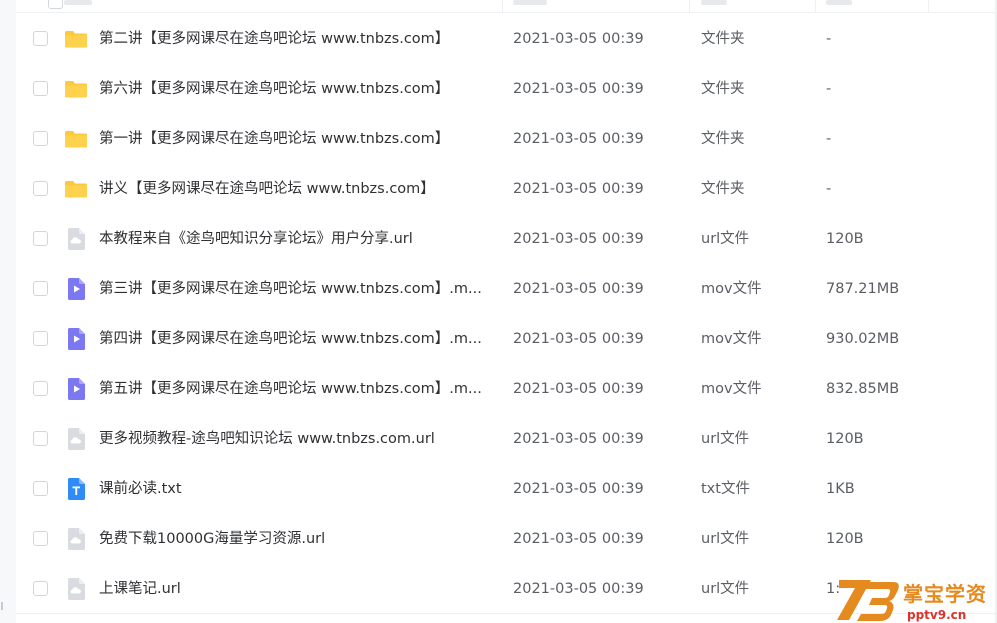  Describe the element at coordinates (937, 615) in the screenshot. I see `watermark-url: pptv9.cn` at that location.